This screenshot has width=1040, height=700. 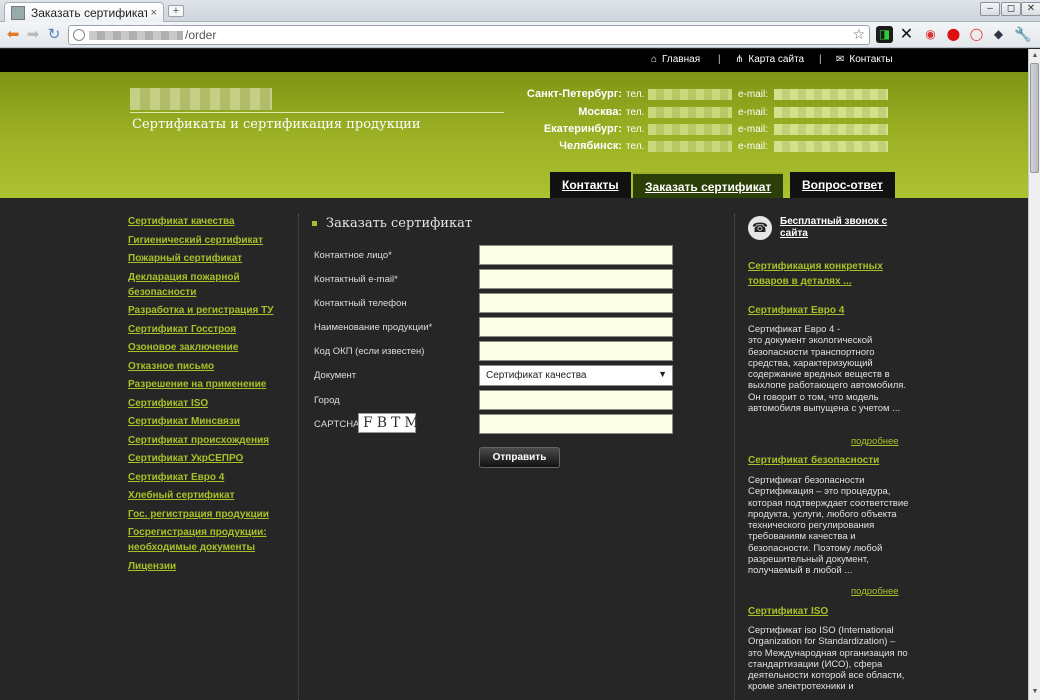 What do you see at coordinates (208, 440) in the screenshot?
I see `nav-link: Сертификат происхождения` at bounding box center [208, 440].